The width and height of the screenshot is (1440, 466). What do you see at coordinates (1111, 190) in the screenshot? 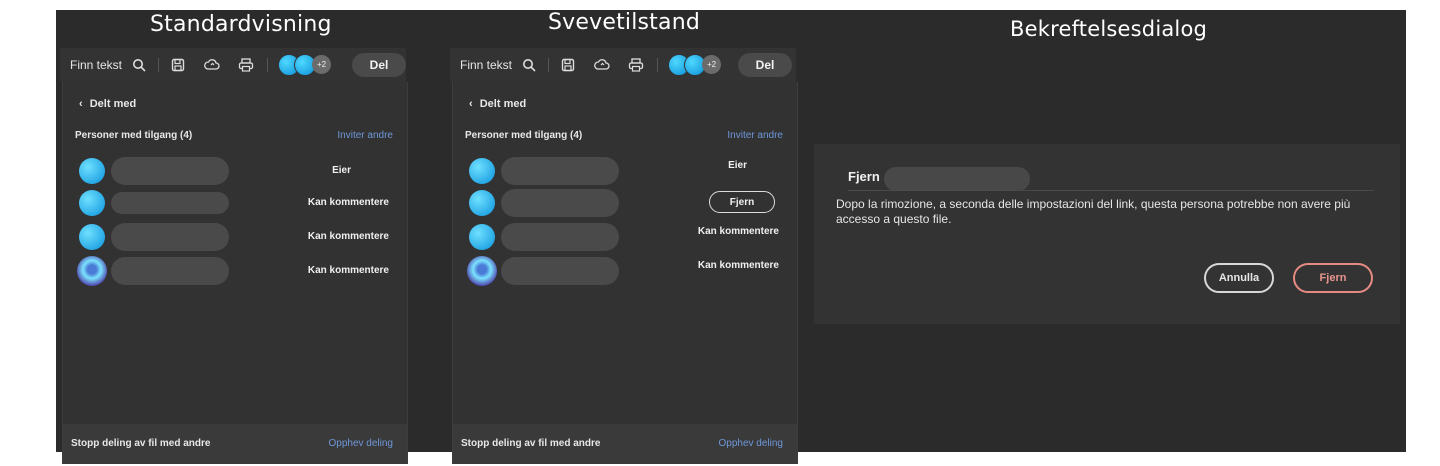
I see `dialog-divider` at bounding box center [1111, 190].